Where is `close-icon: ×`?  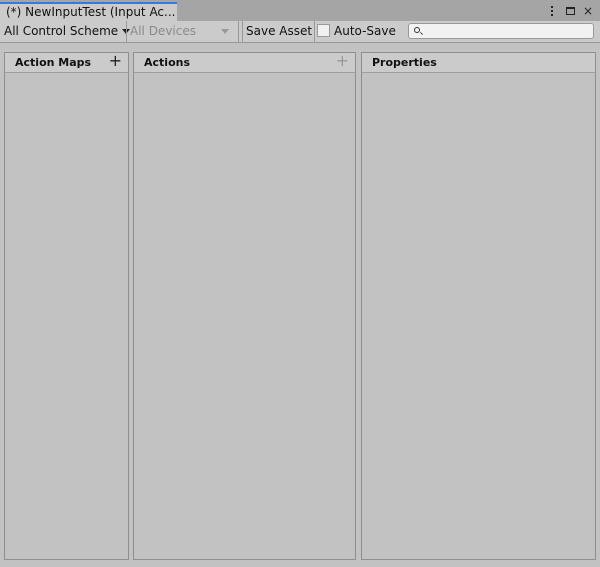
close-icon: × is located at coordinates (588, 11).